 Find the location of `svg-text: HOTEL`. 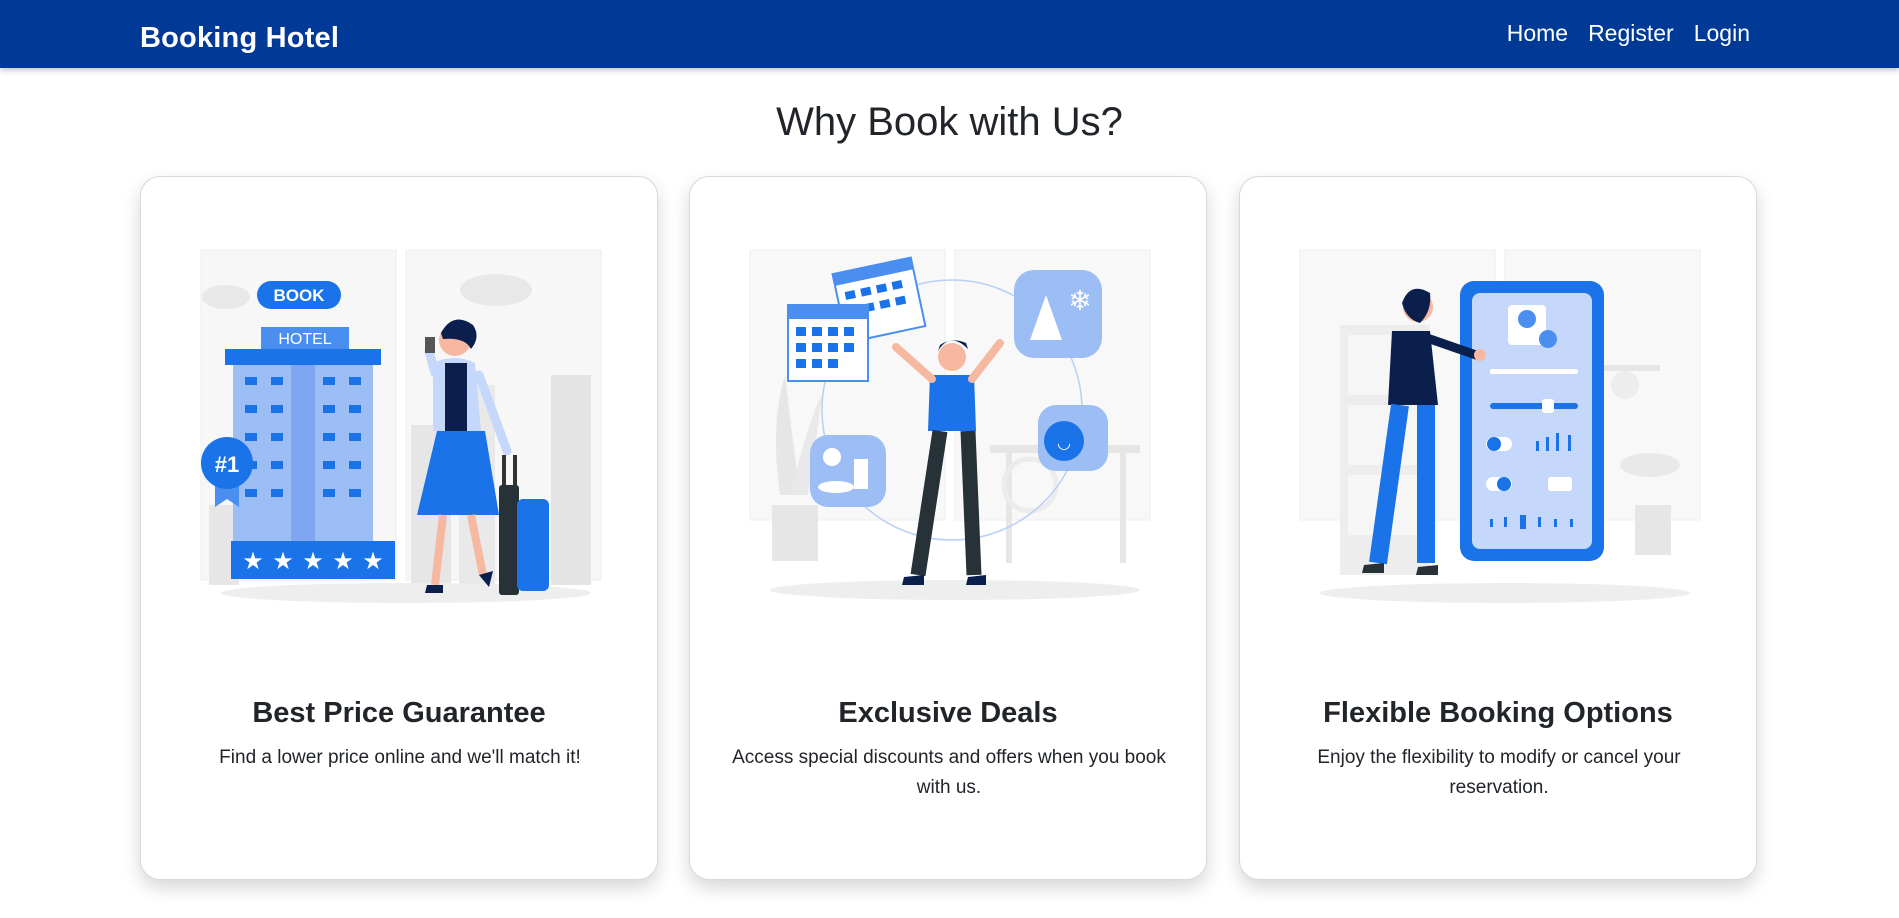

svg-text: HOTEL is located at coordinates (304, 339).